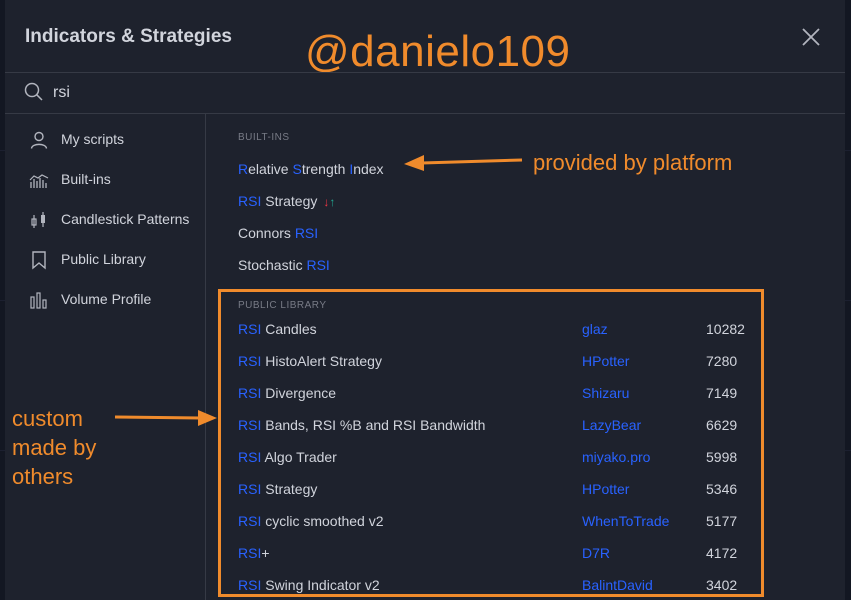  Describe the element at coordinates (266, 233) in the screenshot. I see `script-name-text: Connors` at that location.